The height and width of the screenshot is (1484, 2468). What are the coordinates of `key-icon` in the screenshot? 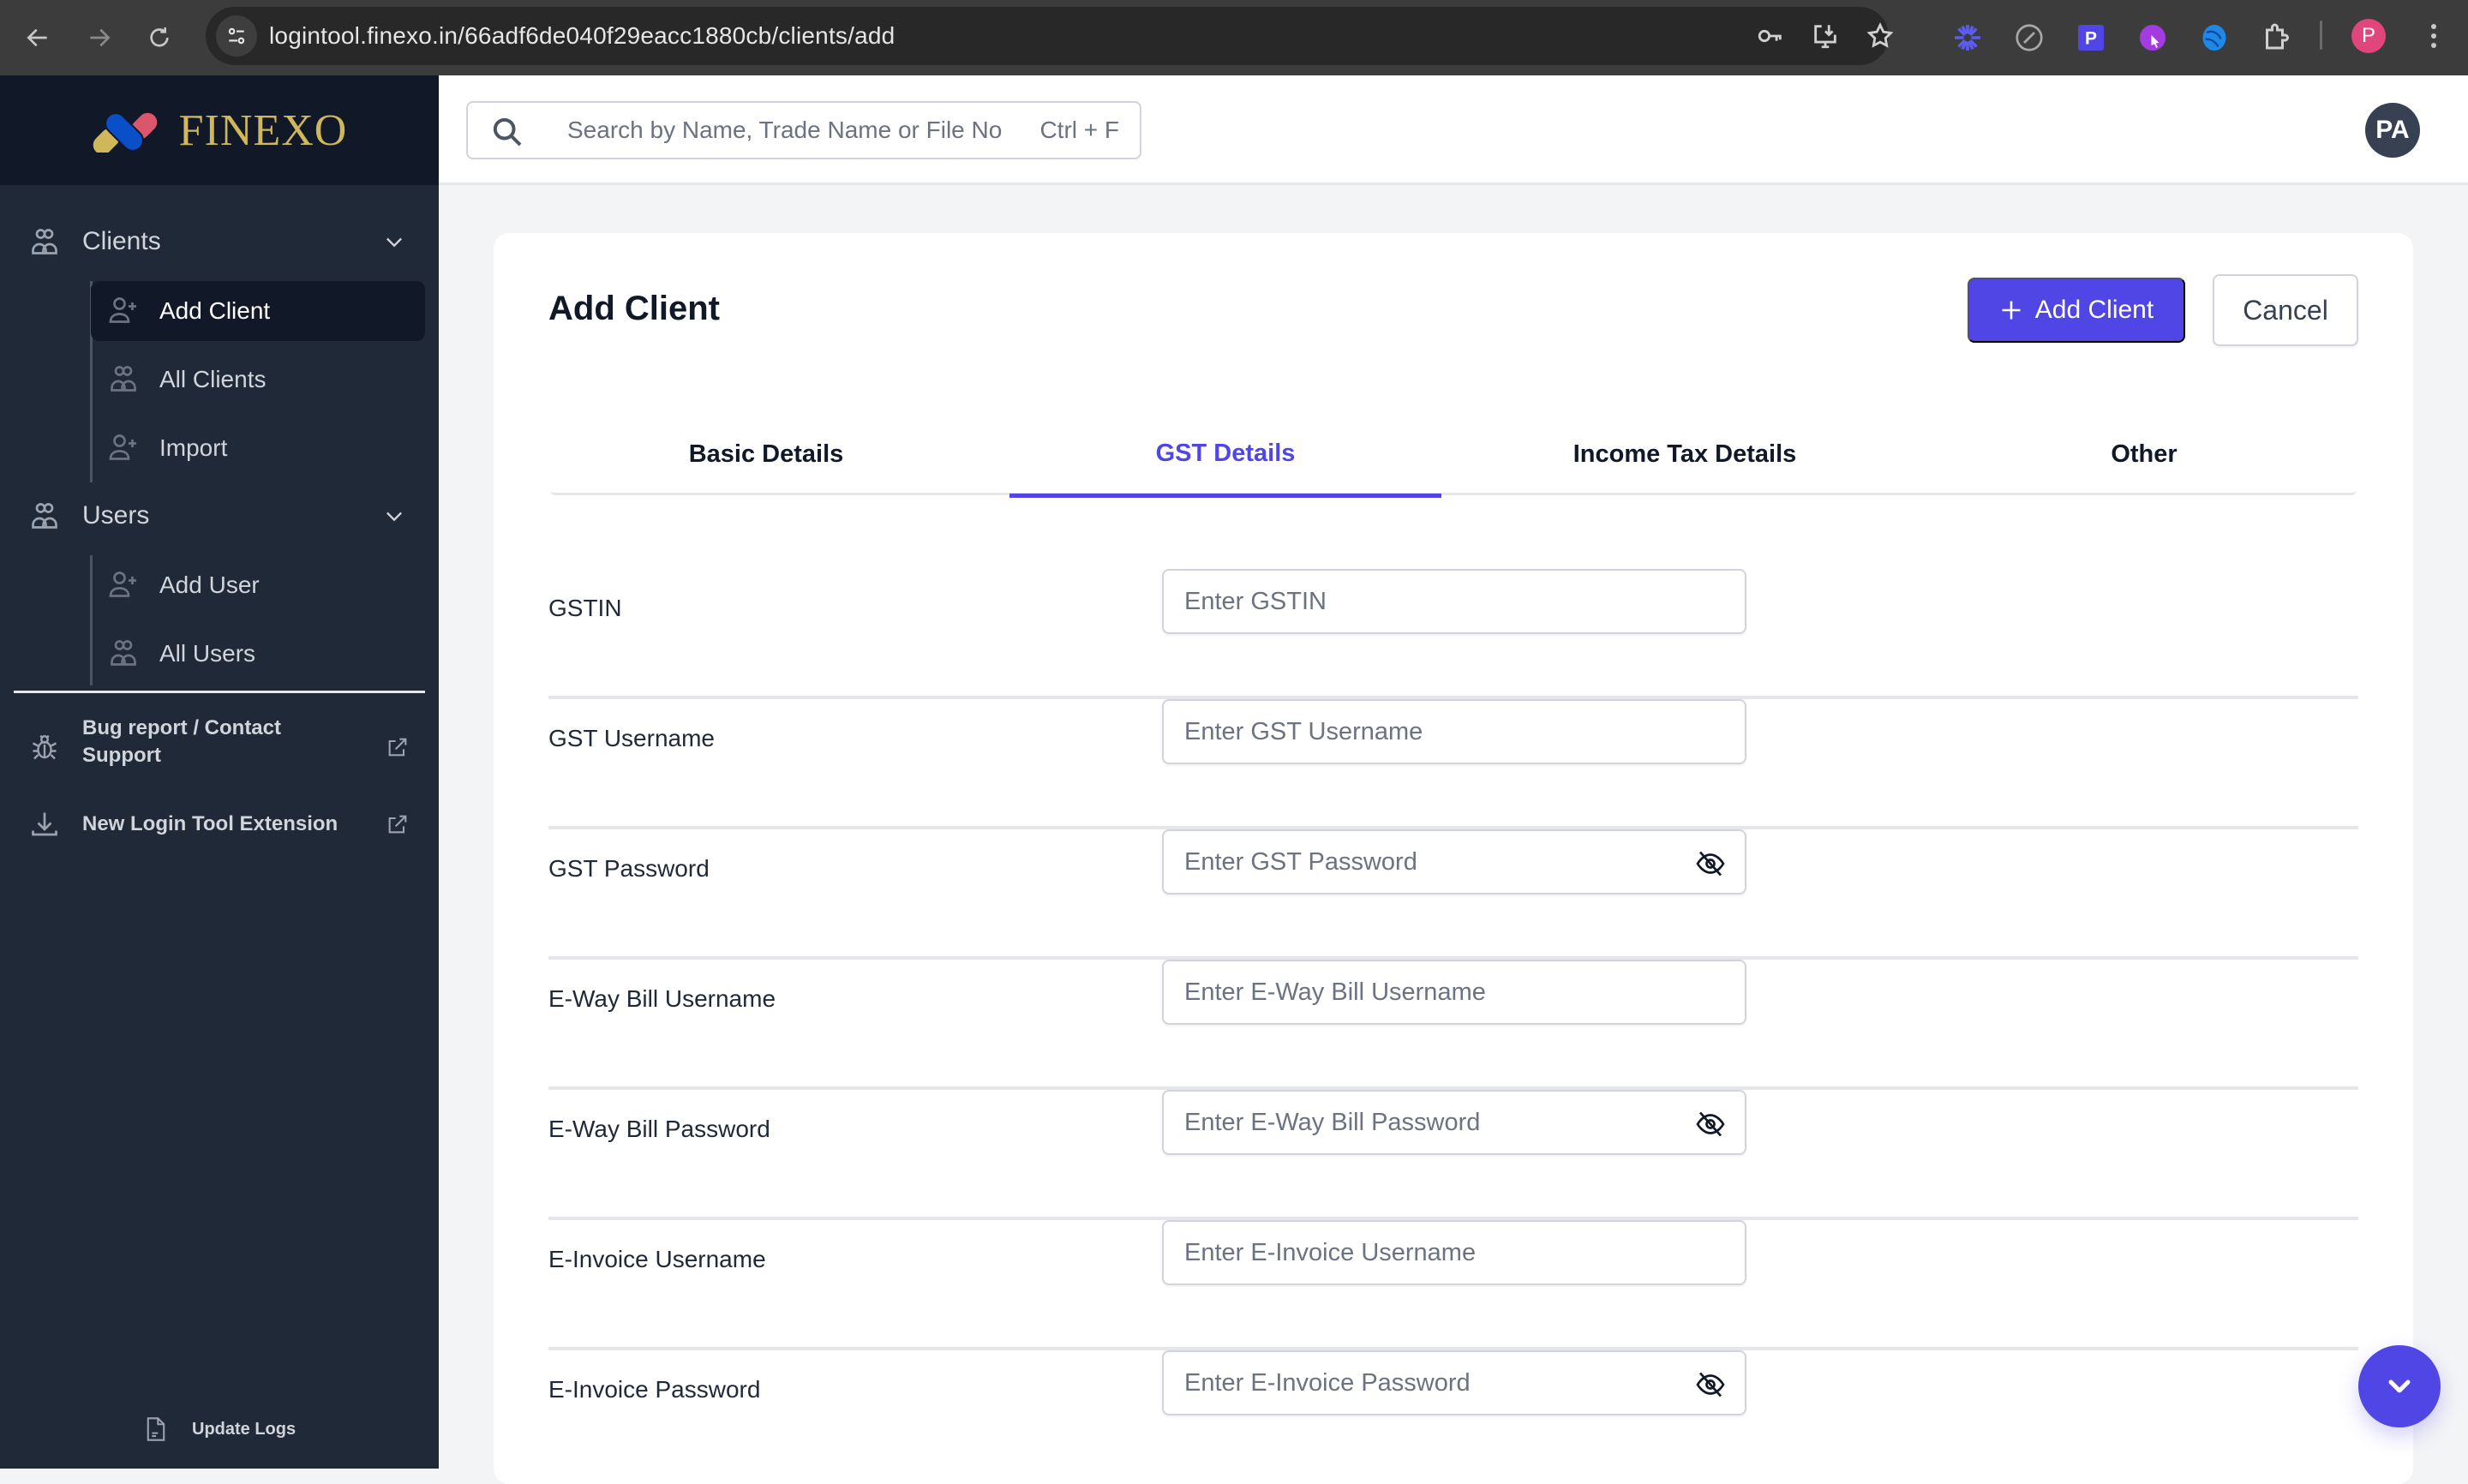 It's located at (1770, 36).